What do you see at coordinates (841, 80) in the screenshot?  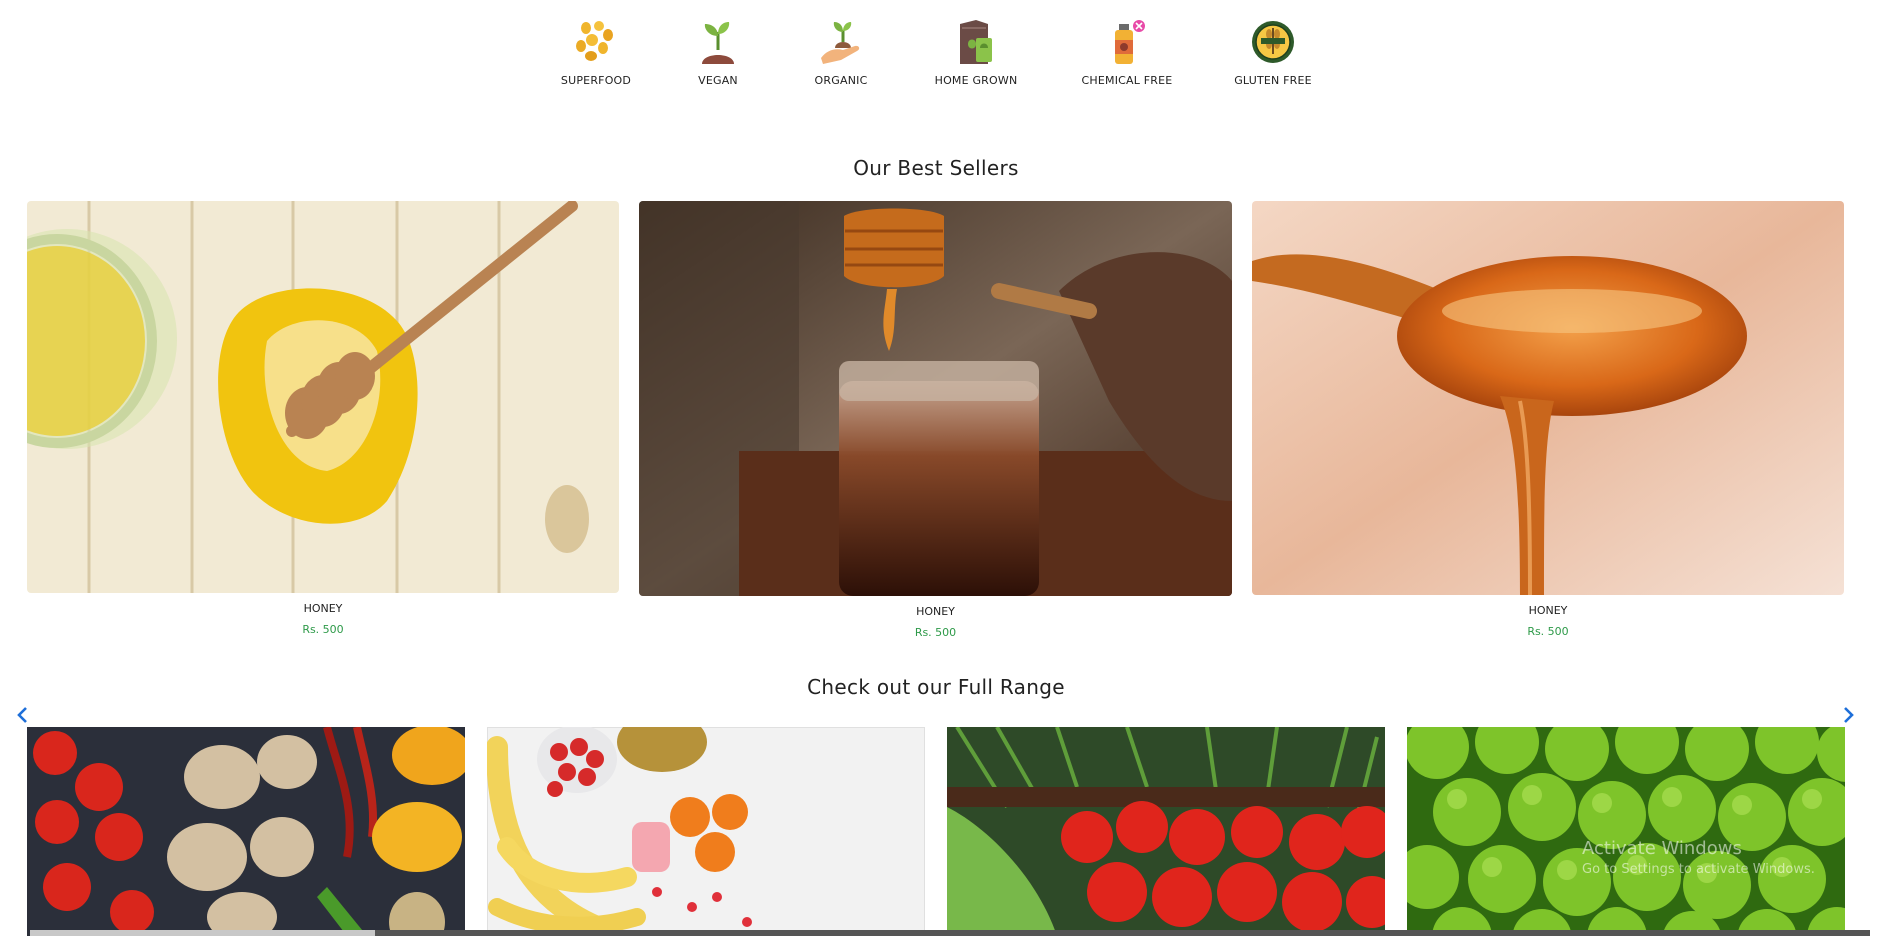 I see `feature-label: ORGANIC` at bounding box center [841, 80].